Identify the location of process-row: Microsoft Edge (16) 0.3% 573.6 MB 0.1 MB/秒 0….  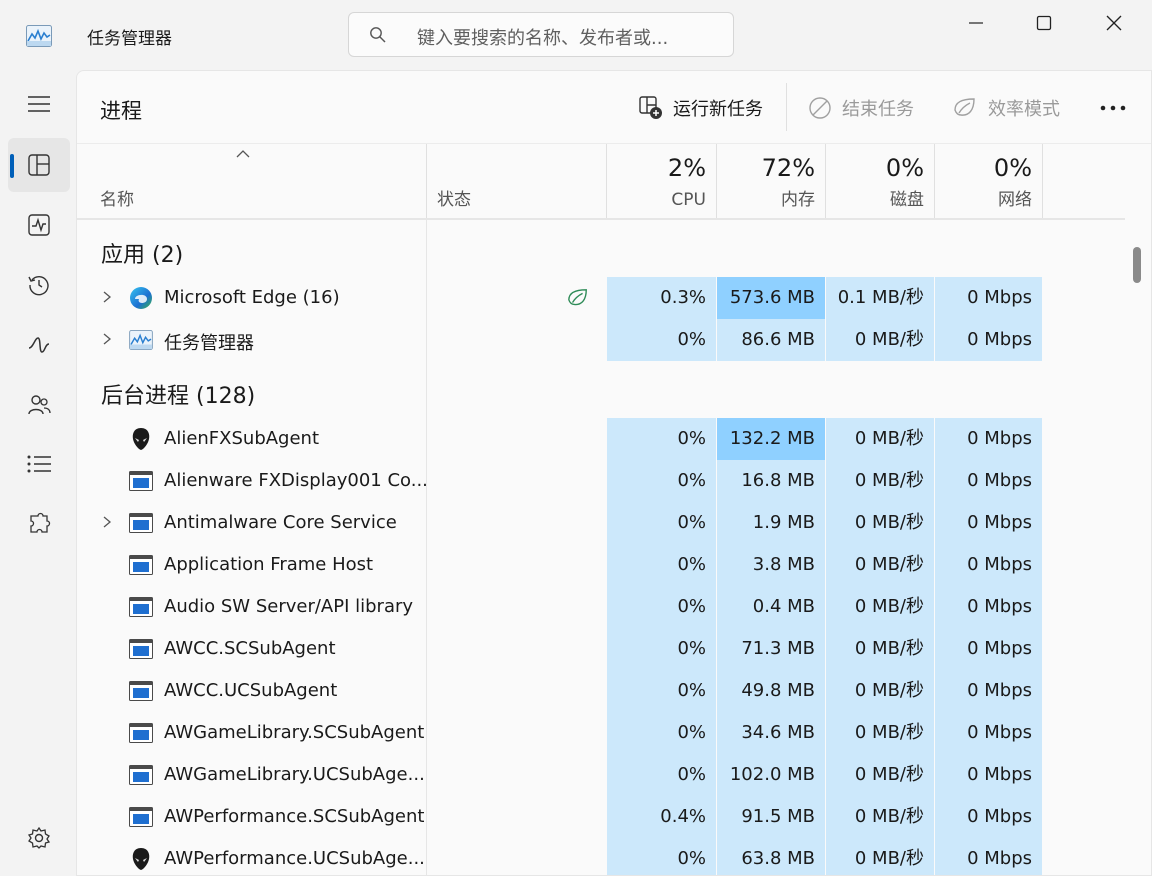
(601, 298).